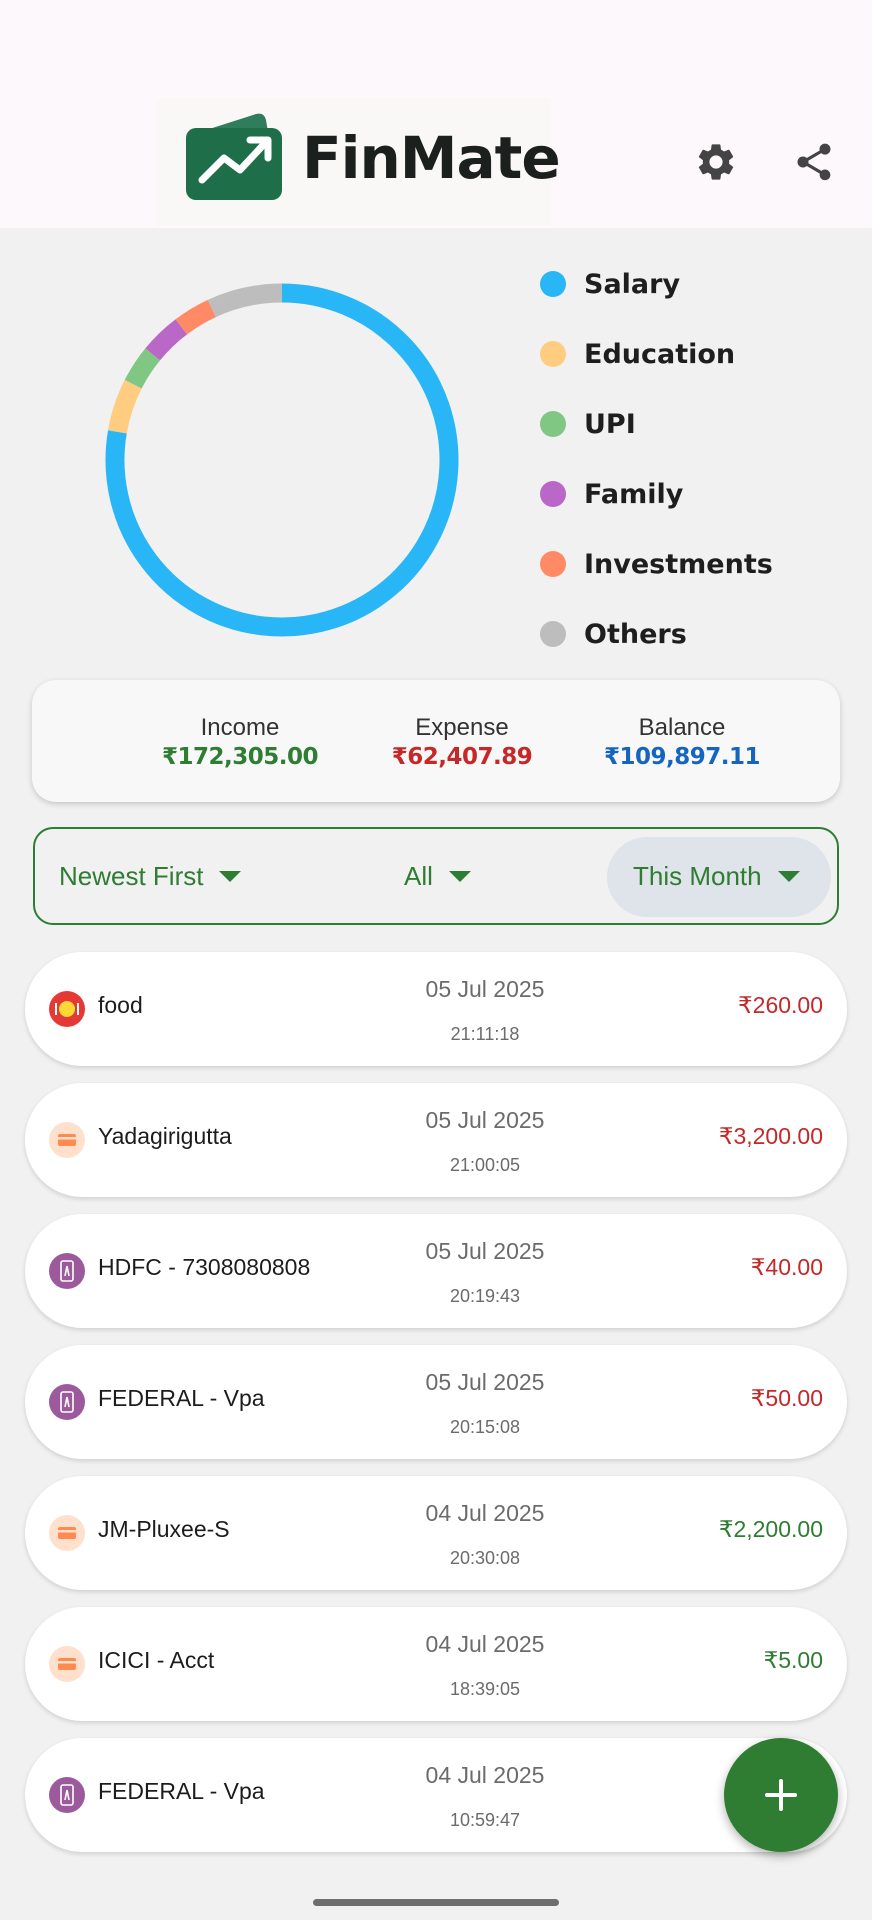 This screenshot has width=872, height=1920. I want to click on transaction-amount: ₹2,200.00, so click(770, 1529).